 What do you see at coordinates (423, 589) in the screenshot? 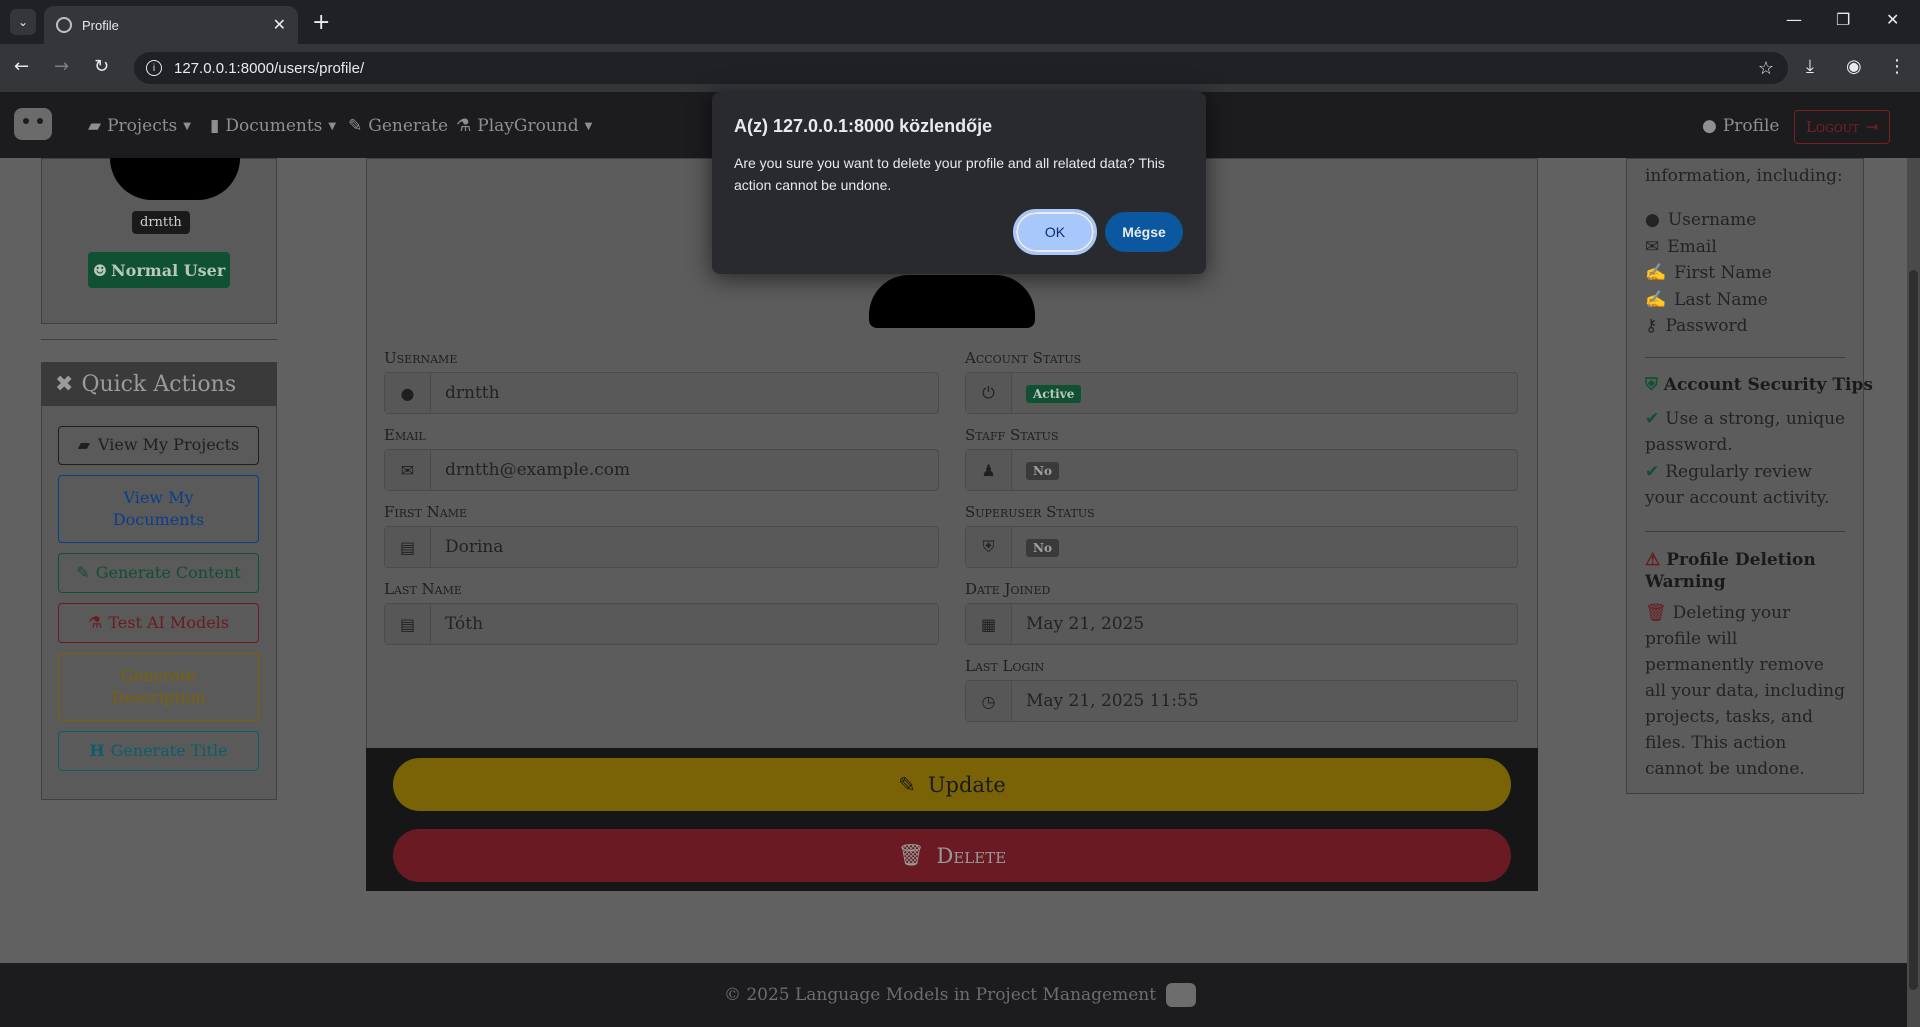
I see `last-name-label: Last Name` at bounding box center [423, 589].